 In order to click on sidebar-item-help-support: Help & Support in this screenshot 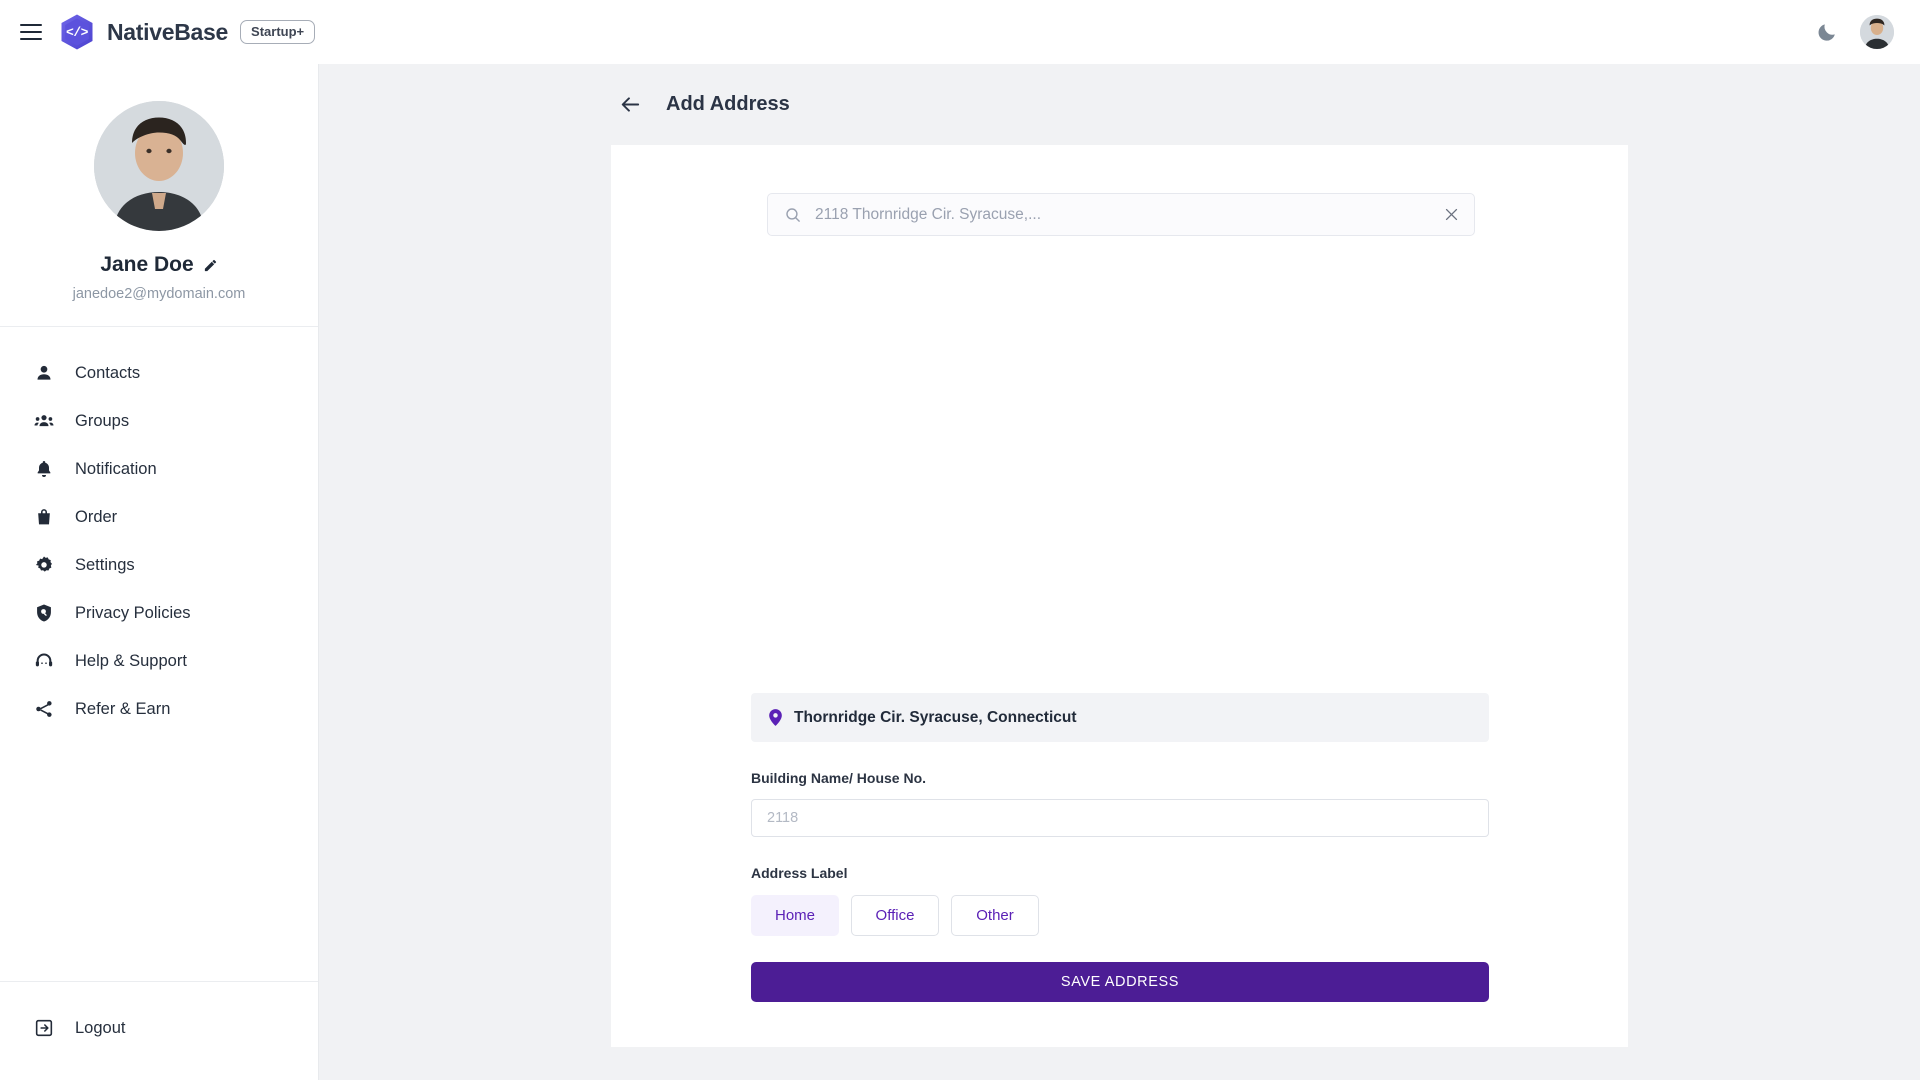, I will do `click(159, 661)`.